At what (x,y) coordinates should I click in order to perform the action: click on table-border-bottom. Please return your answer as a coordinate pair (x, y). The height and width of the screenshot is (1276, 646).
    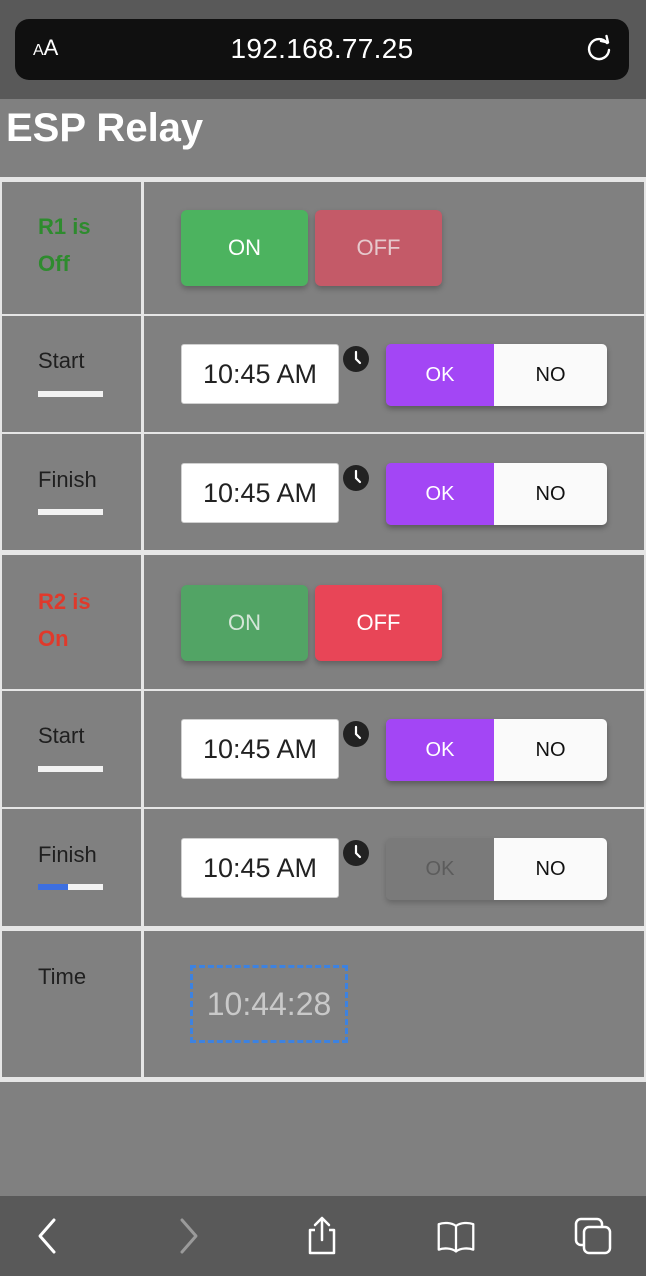
    Looking at the image, I should click on (323, 1079).